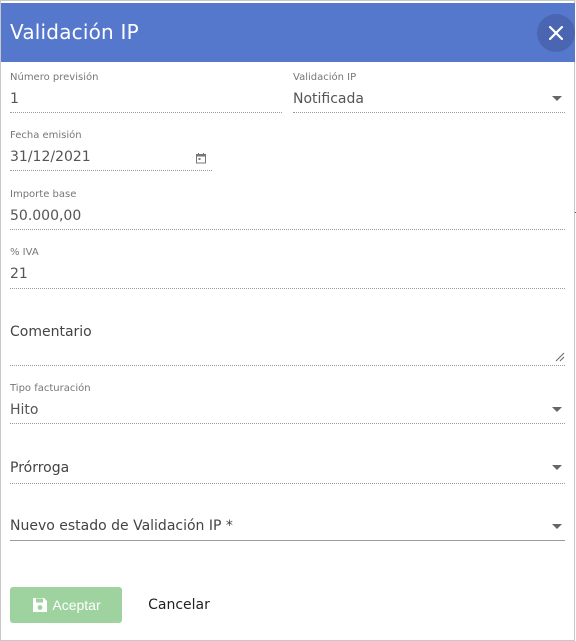 The width and height of the screenshot is (576, 641). What do you see at coordinates (76, 605) in the screenshot?
I see `accept-label: Aceptar` at bounding box center [76, 605].